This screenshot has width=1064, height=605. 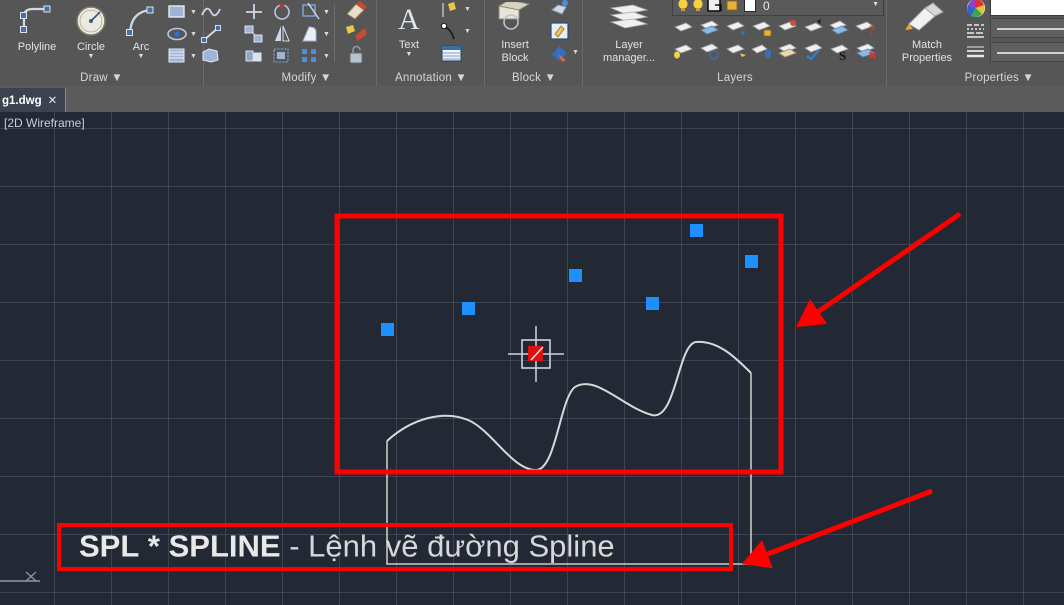 I want to click on dimension-dropdown-caret: ▼, so click(x=467, y=9).